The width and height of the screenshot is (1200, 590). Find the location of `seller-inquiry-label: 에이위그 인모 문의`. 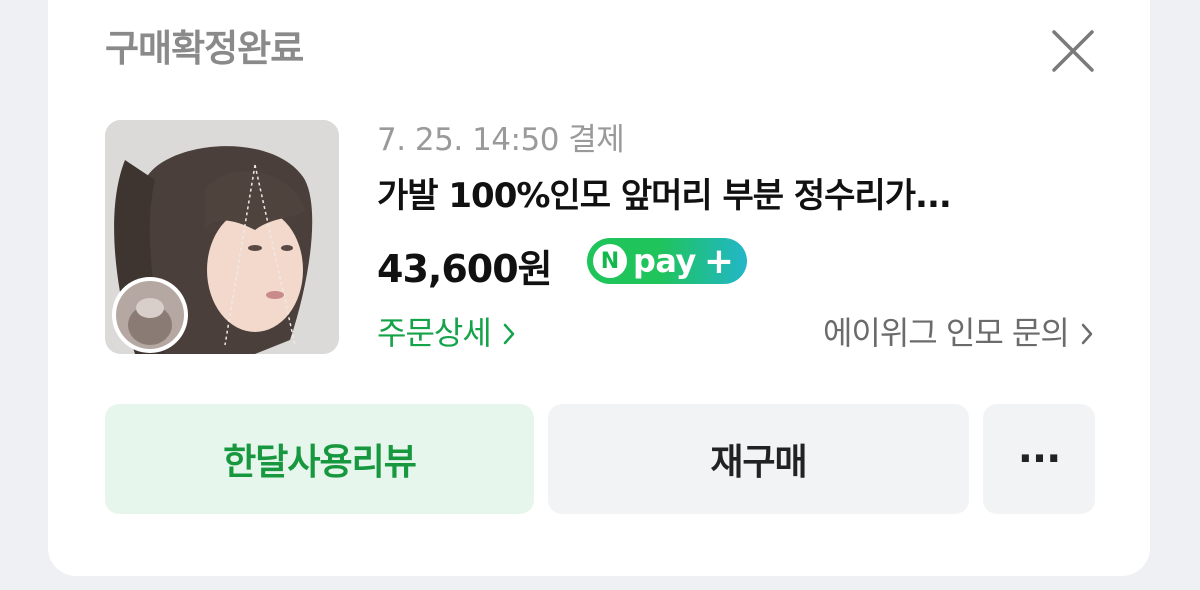

seller-inquiry-label: 에이위그 인모 문의 is located at coordinates (946, 333).